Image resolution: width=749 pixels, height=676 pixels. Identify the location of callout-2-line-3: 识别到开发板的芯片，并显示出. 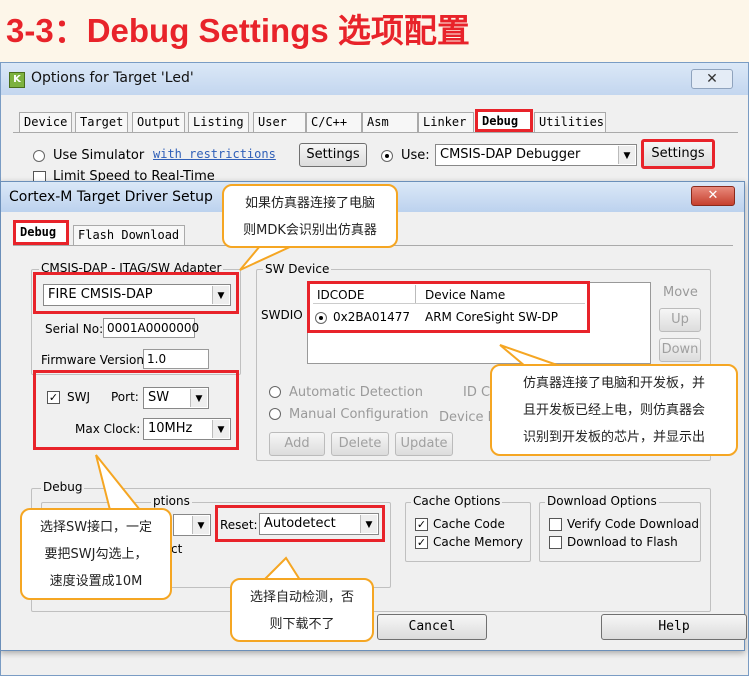
(613, 437).